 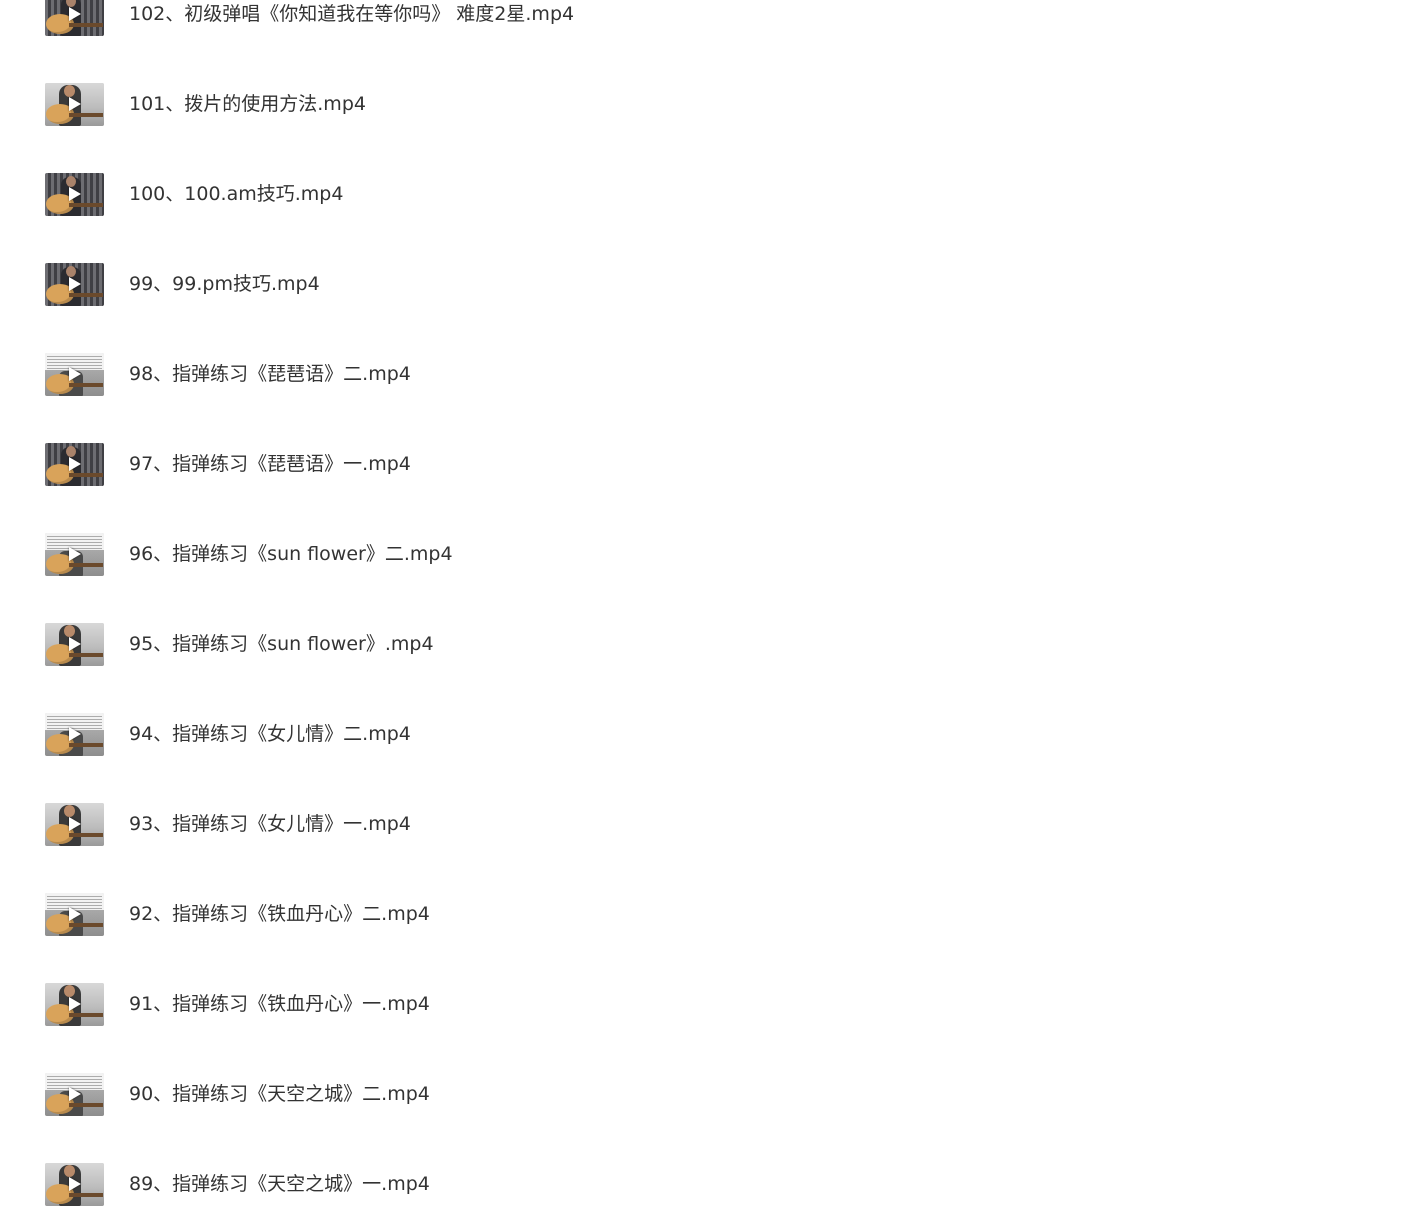 What do you see at coordinates (702, 824) in the screenshot?
I see `file-row: 93、指弹练习《女儿情》一.mp4` at bounding box center [702, 824].